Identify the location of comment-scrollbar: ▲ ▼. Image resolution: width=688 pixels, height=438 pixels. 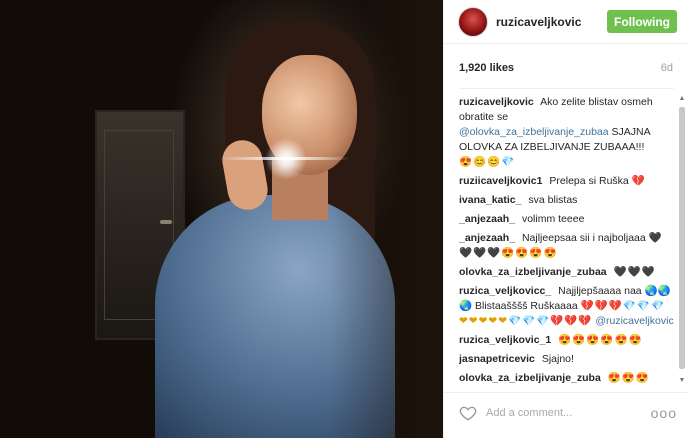
(682, 240).